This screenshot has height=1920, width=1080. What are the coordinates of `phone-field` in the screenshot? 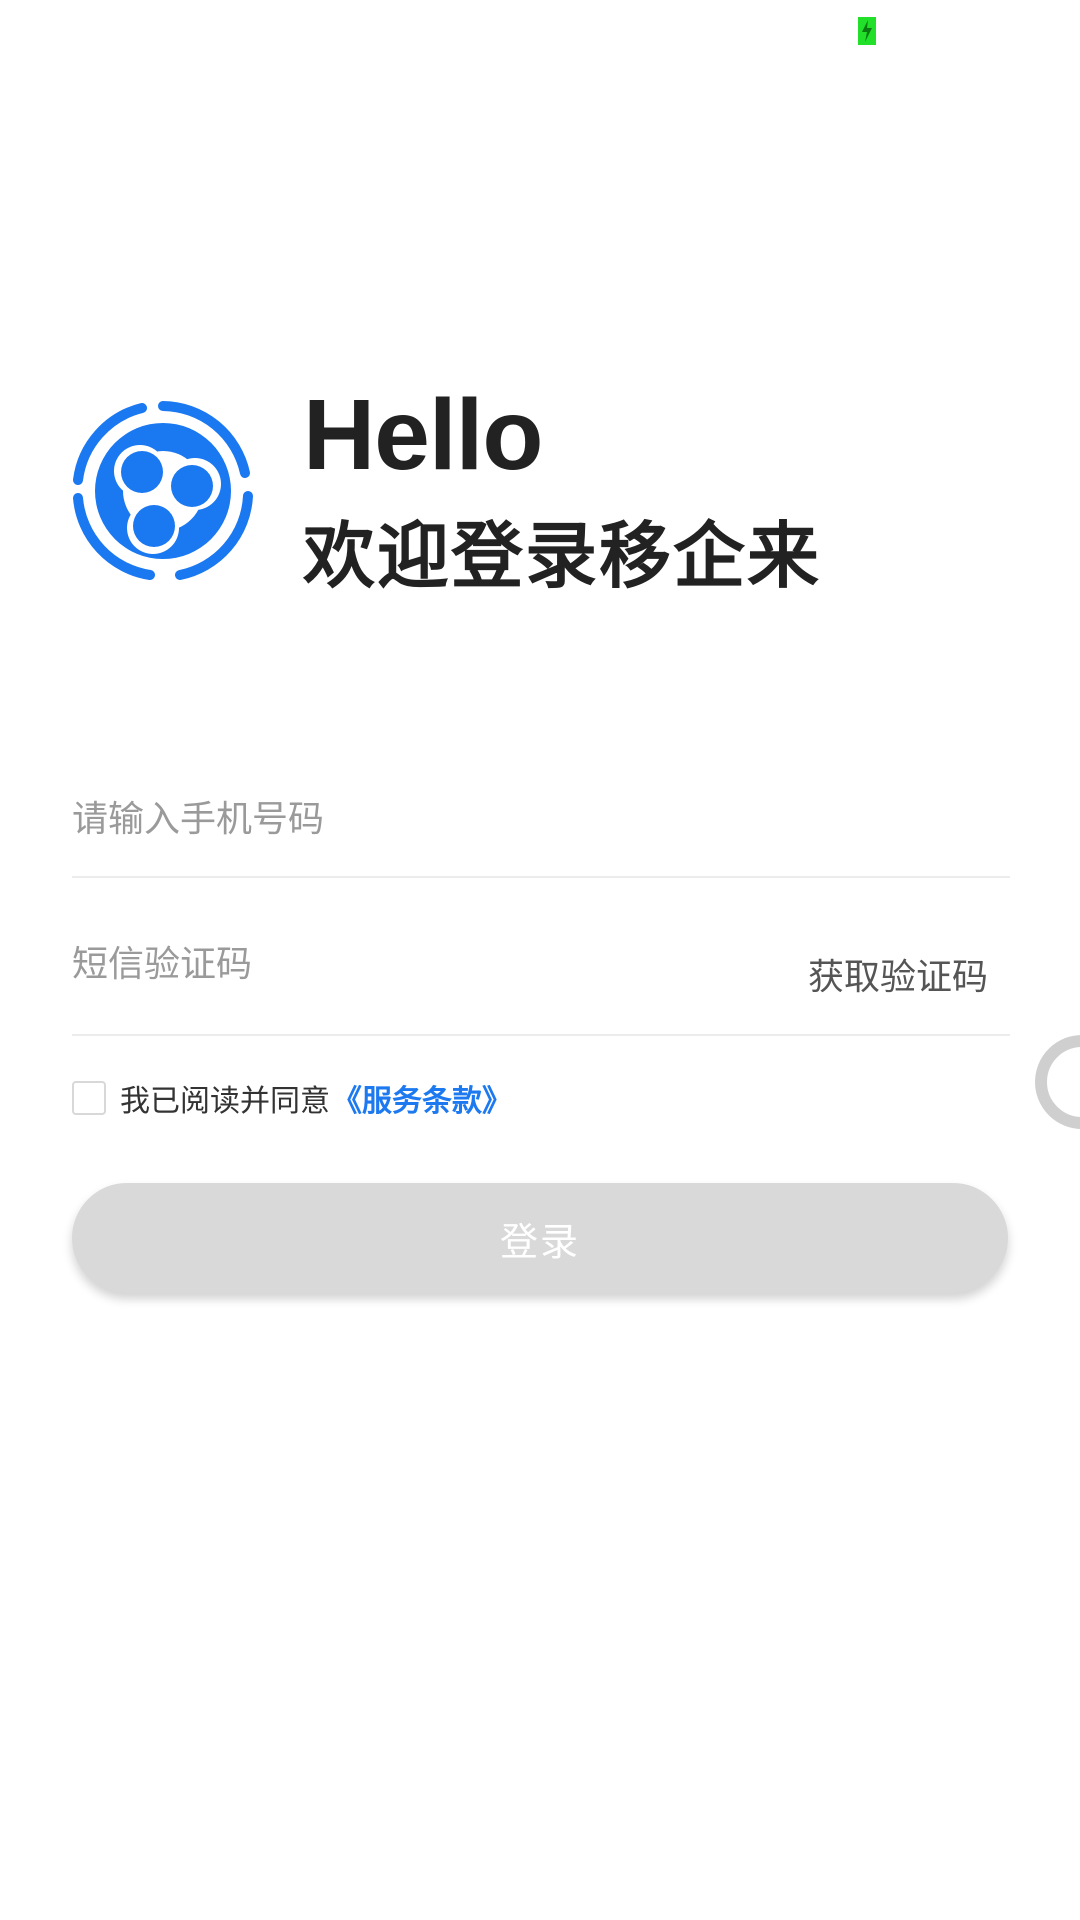 It's located at (541, 822).